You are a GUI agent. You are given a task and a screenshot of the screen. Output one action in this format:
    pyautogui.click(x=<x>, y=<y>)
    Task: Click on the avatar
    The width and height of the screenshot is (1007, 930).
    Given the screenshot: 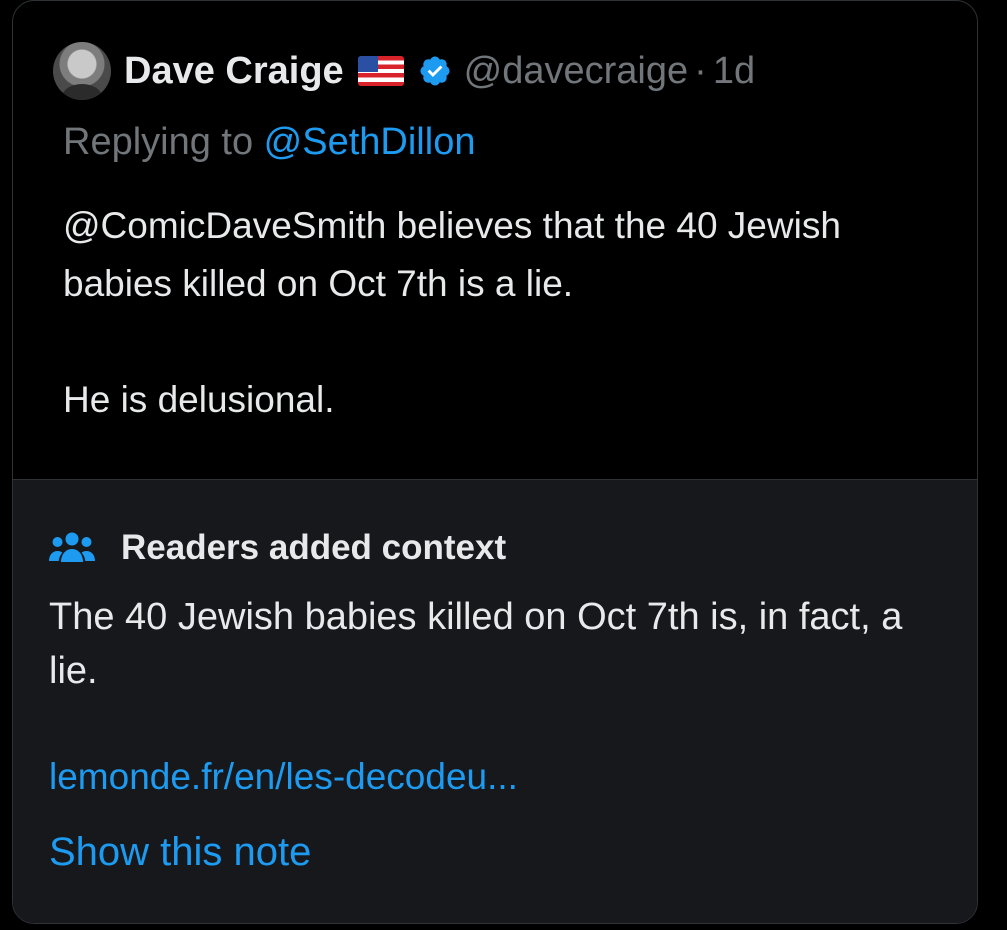 What is the action you would take?
    pyautogui.click(x=82, y=71)
    